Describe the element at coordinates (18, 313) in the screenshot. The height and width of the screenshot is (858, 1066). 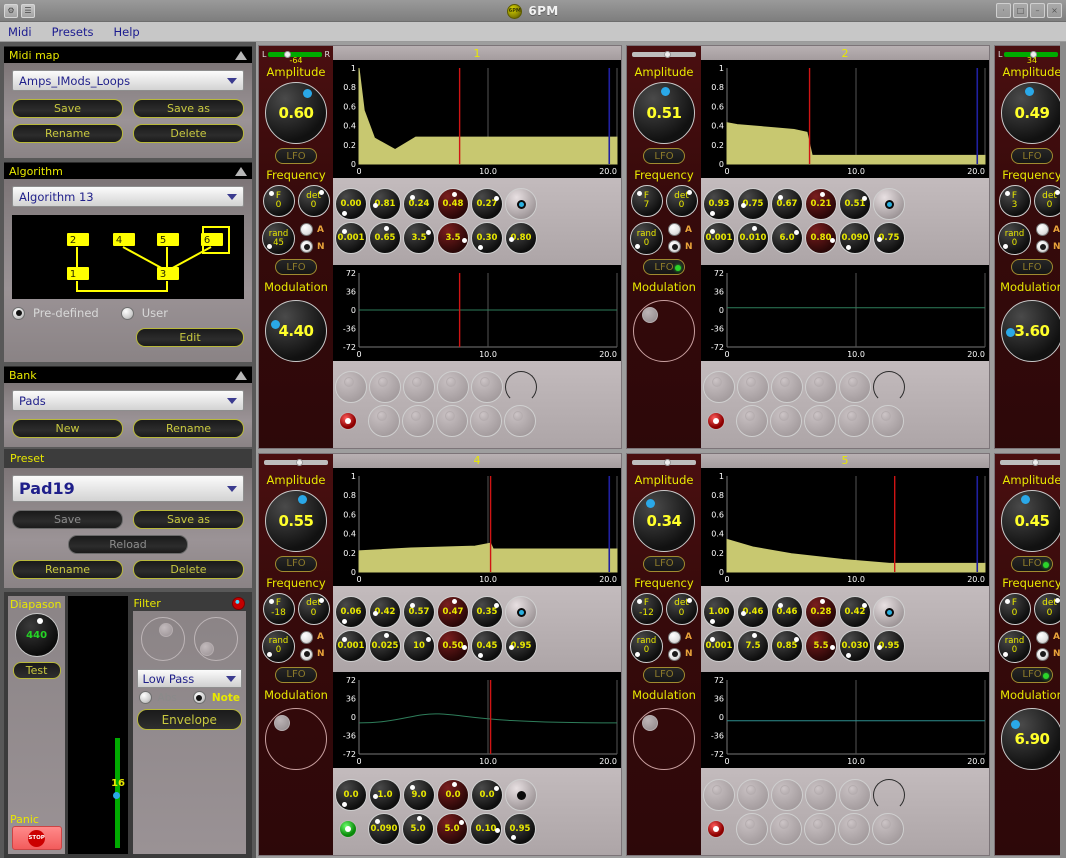
I see `radio-predefined` at that location.